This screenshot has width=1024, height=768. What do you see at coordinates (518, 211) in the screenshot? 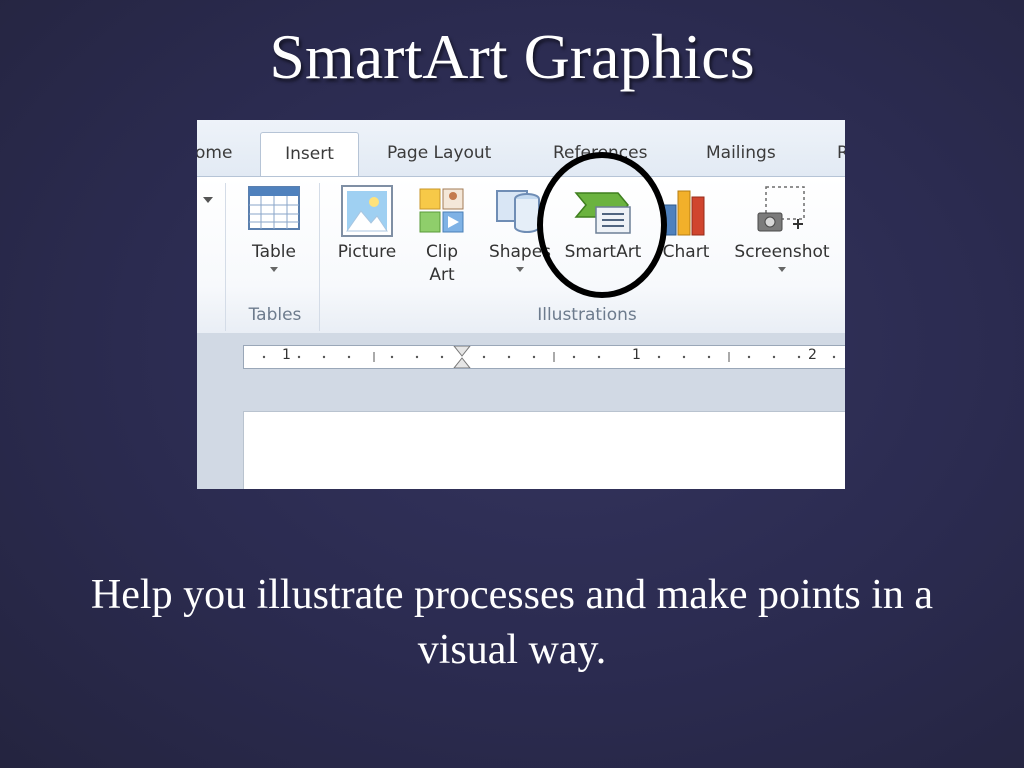
I see `shapes-icon` at bounding box center [518, 211].